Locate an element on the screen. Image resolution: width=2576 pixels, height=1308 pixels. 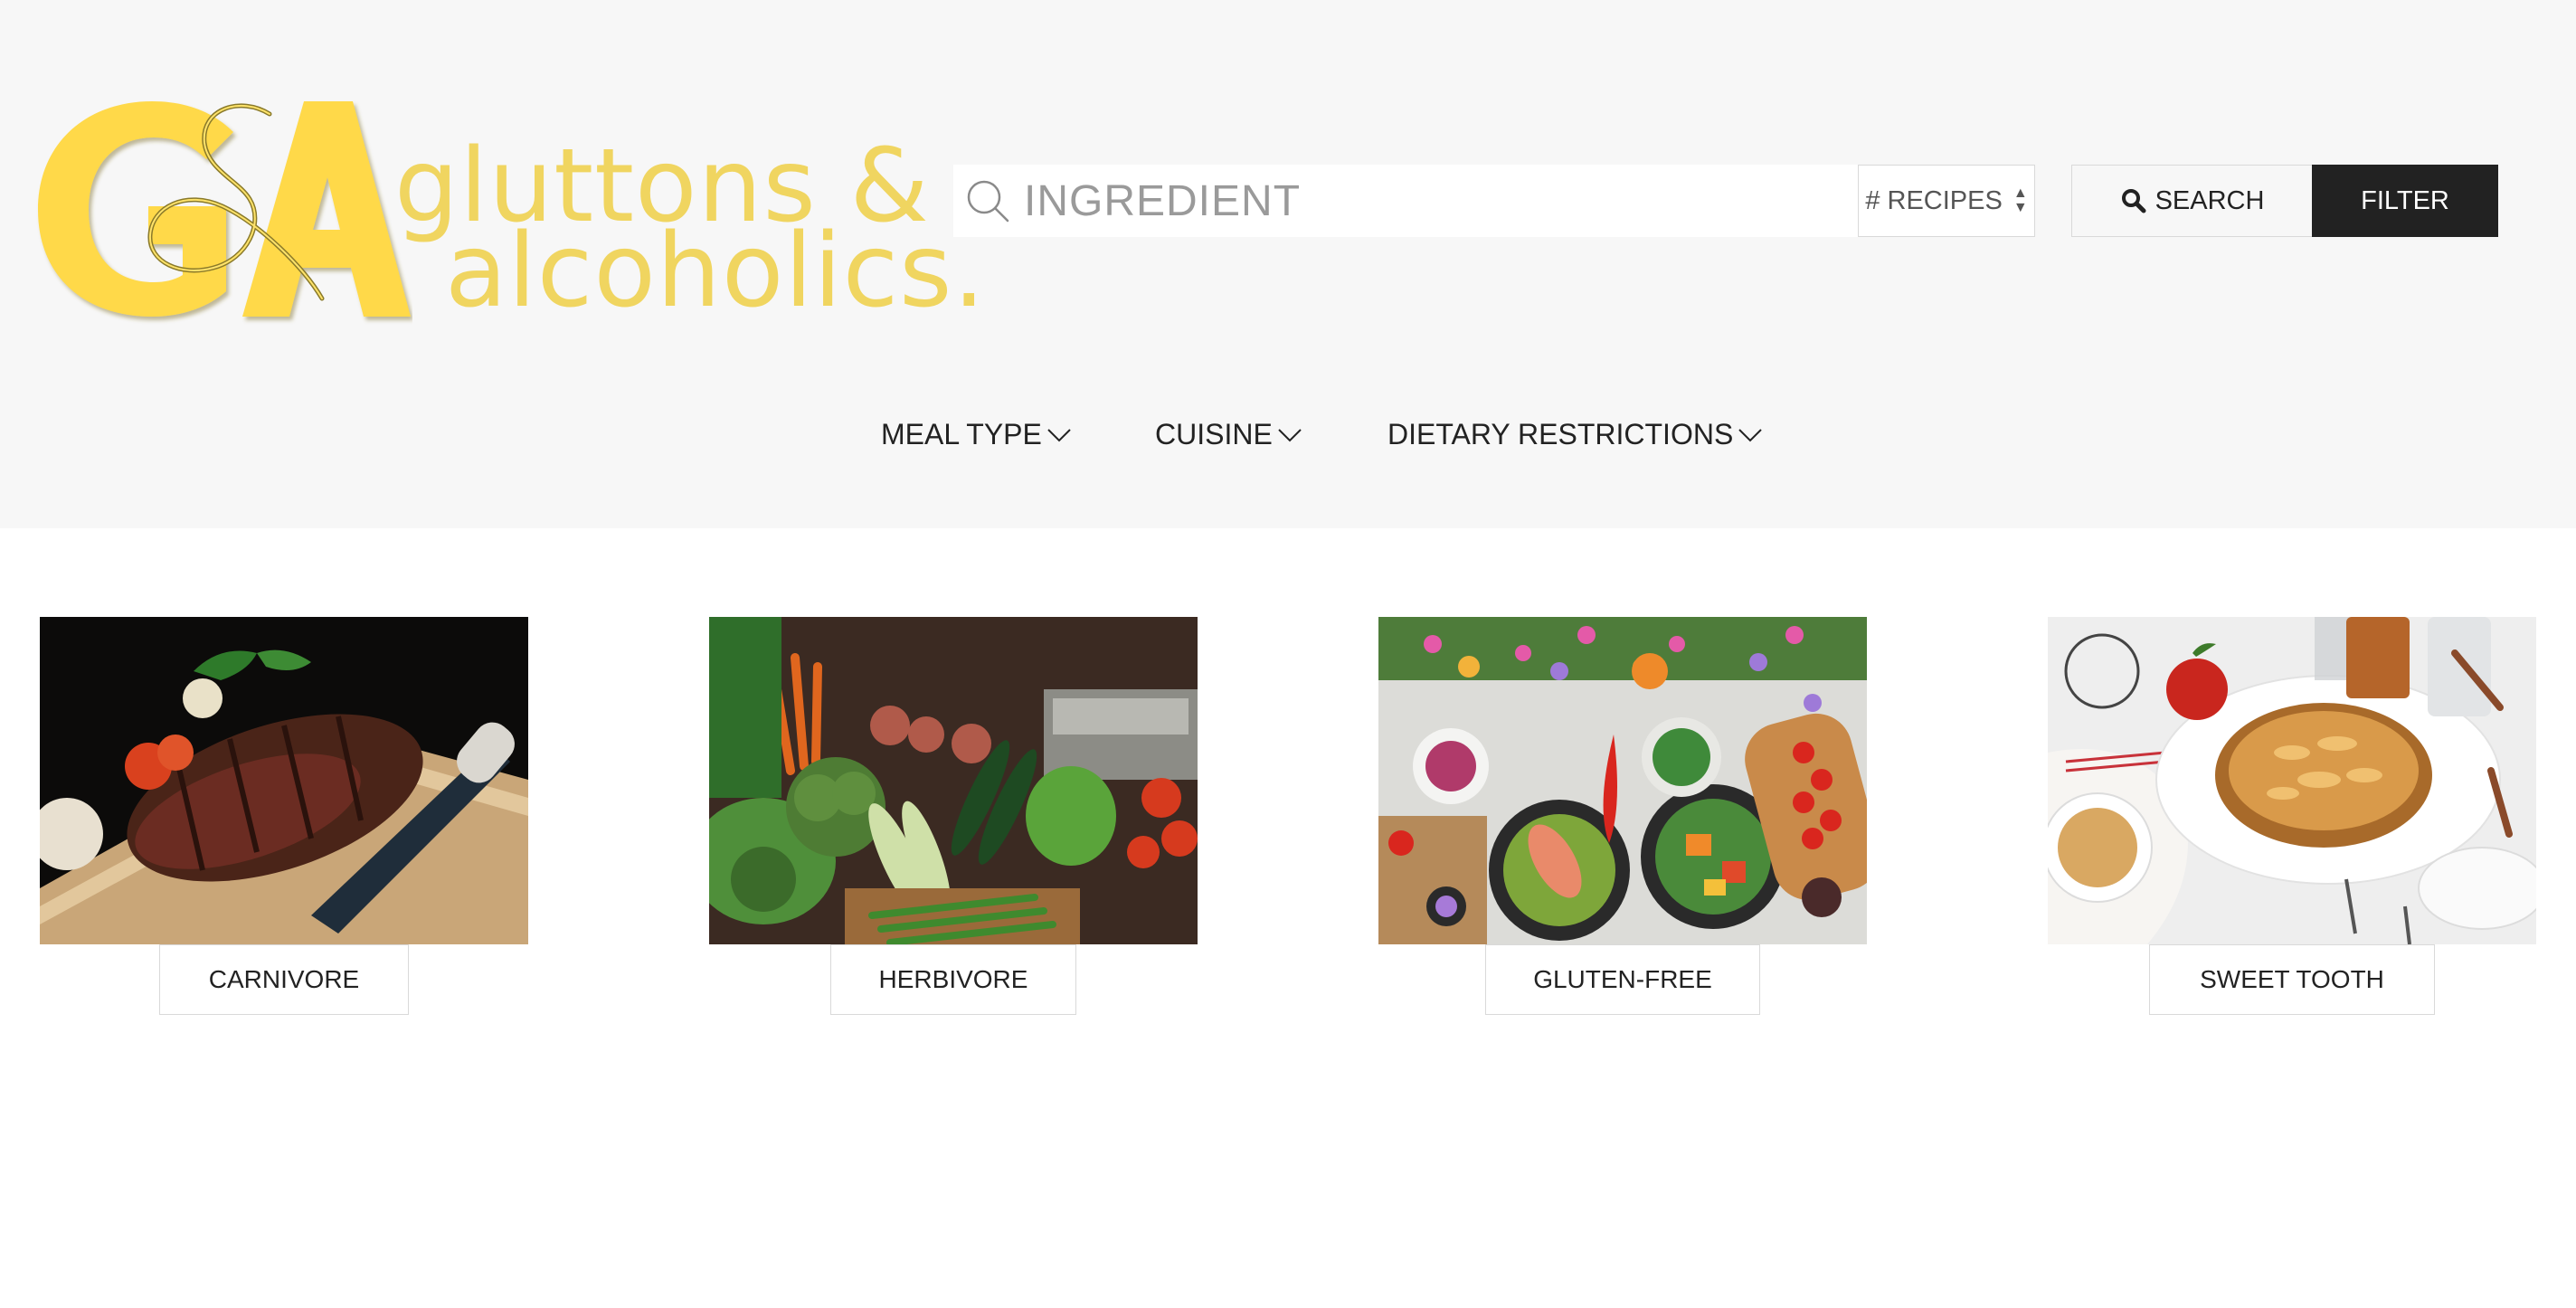
filter-button-label: FILTER is located at coordinates (2405, 200).